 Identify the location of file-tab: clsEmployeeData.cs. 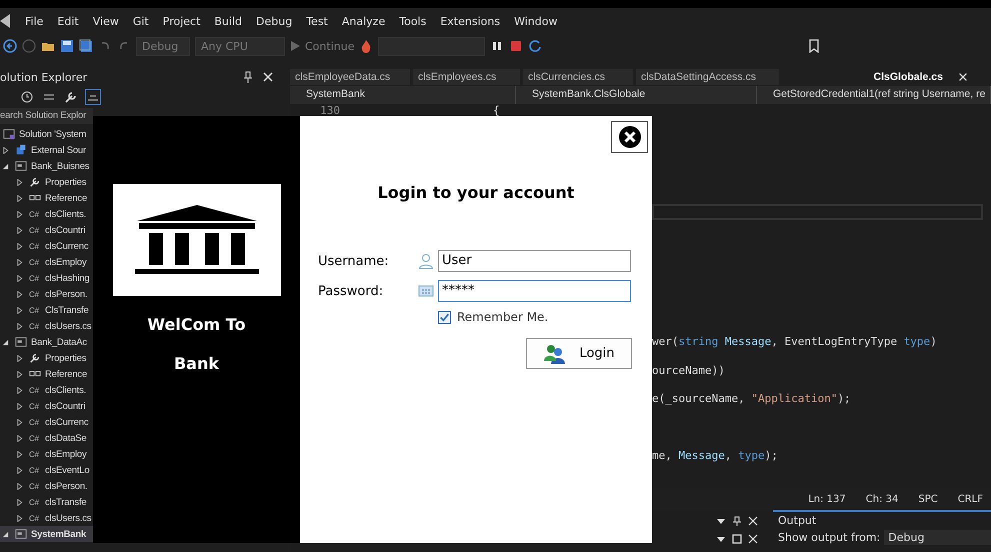
(350, 77).